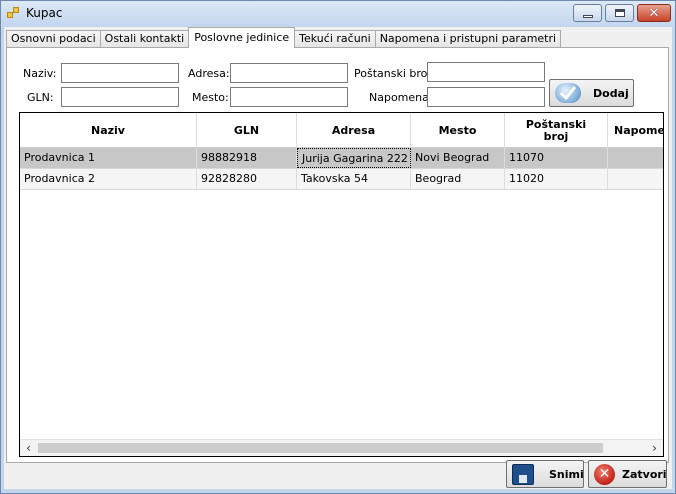 The image size is (676, 494). What do you see at coordinates (486, 72) in the screenshot?
I see `postanski-broj-input` at bounding box center [486, 72].